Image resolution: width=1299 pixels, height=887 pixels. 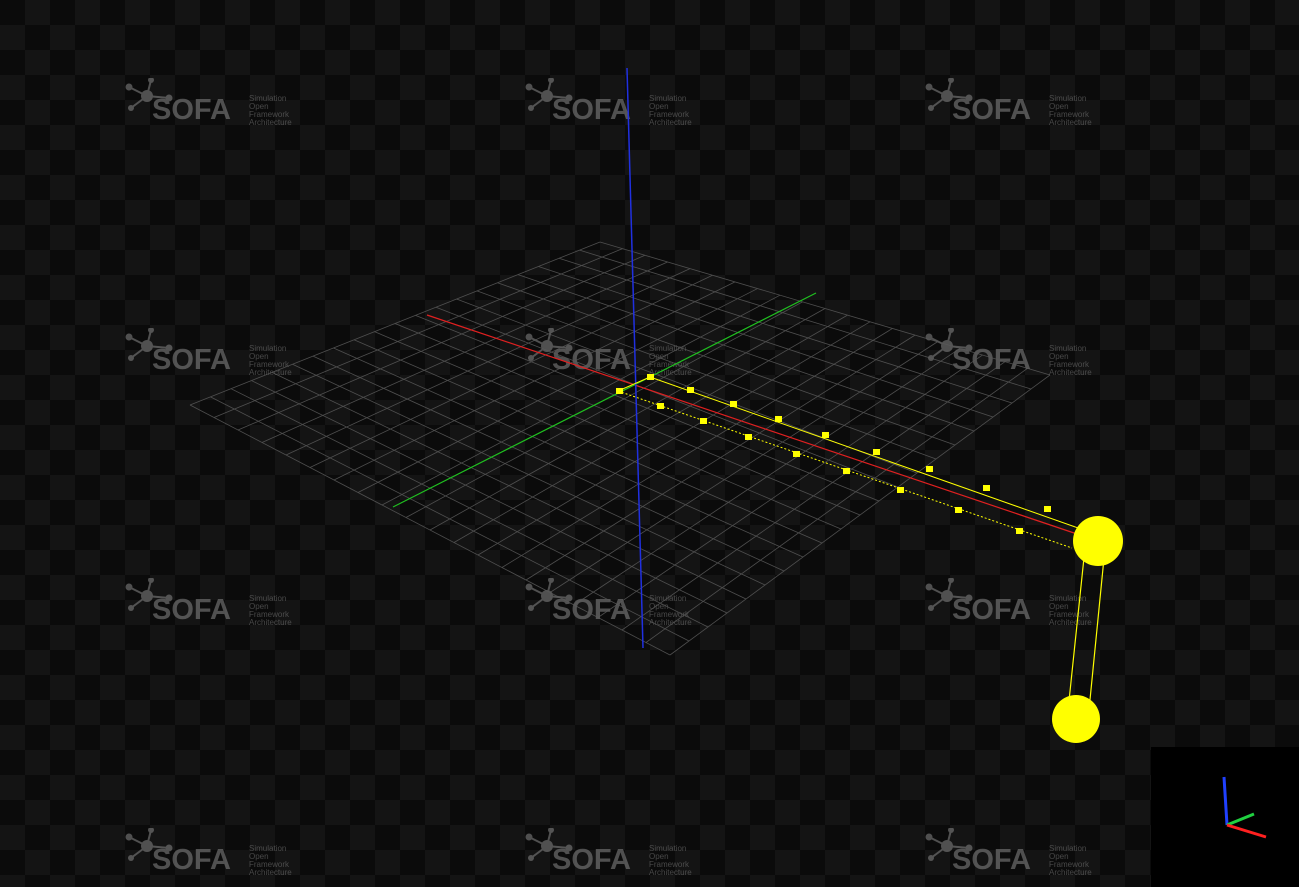 What do you see at coordinates (1076, 634) in the screenshot?
I see `link-rod-left` at bounding box center [1076, 634].